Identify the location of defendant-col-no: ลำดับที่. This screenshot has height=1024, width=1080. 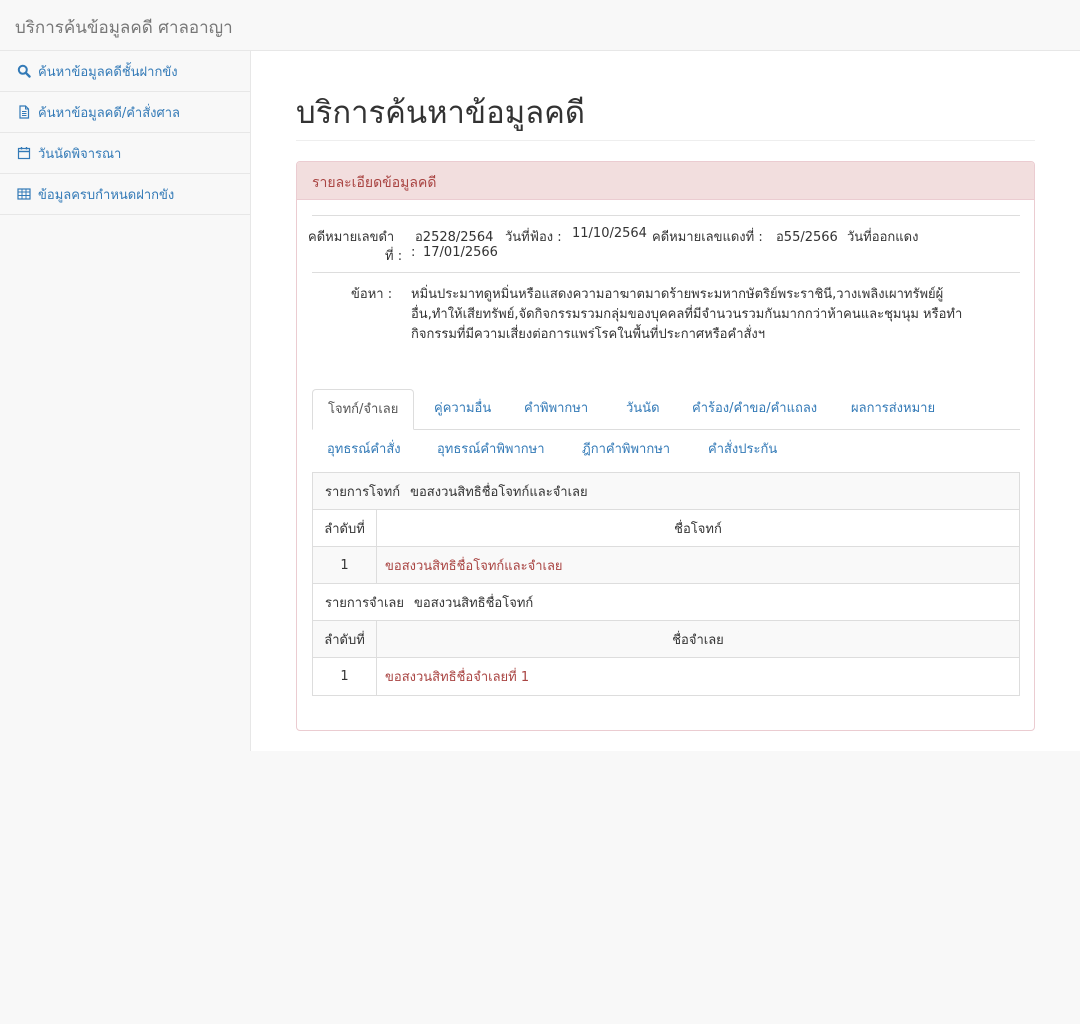
(345, 639).